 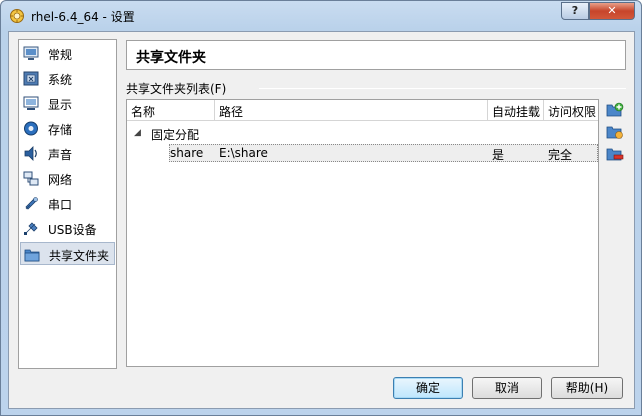 What do you see at coordinates (171, 58) in the screenshot?
I see `page-title: 共享文件夹` at bounding box center [171, 58].